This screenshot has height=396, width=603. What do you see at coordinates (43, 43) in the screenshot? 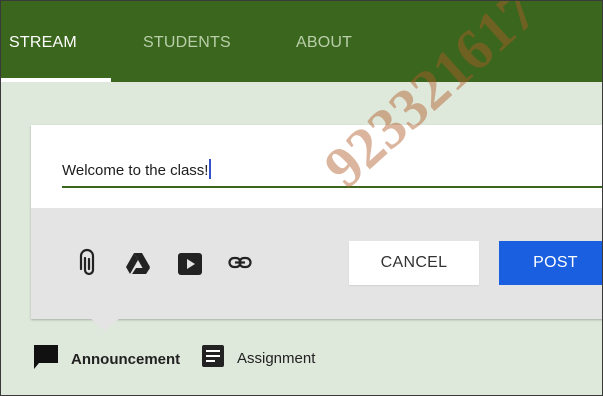
I see `tab-stream: STREAM` at bounding box center [43, 43].